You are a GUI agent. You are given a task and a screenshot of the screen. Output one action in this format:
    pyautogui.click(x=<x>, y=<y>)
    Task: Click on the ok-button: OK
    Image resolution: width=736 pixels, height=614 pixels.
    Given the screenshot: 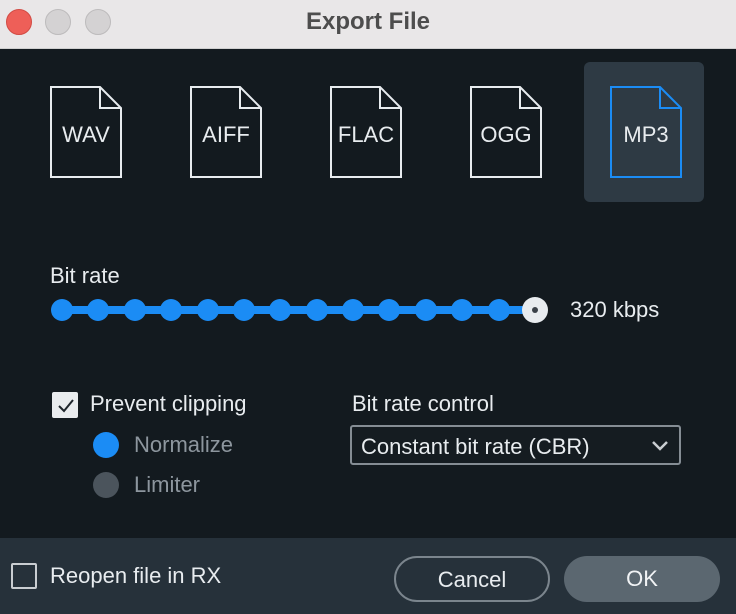 What is the action you would take?
    pyautogui.click(x=642, y=579)
    